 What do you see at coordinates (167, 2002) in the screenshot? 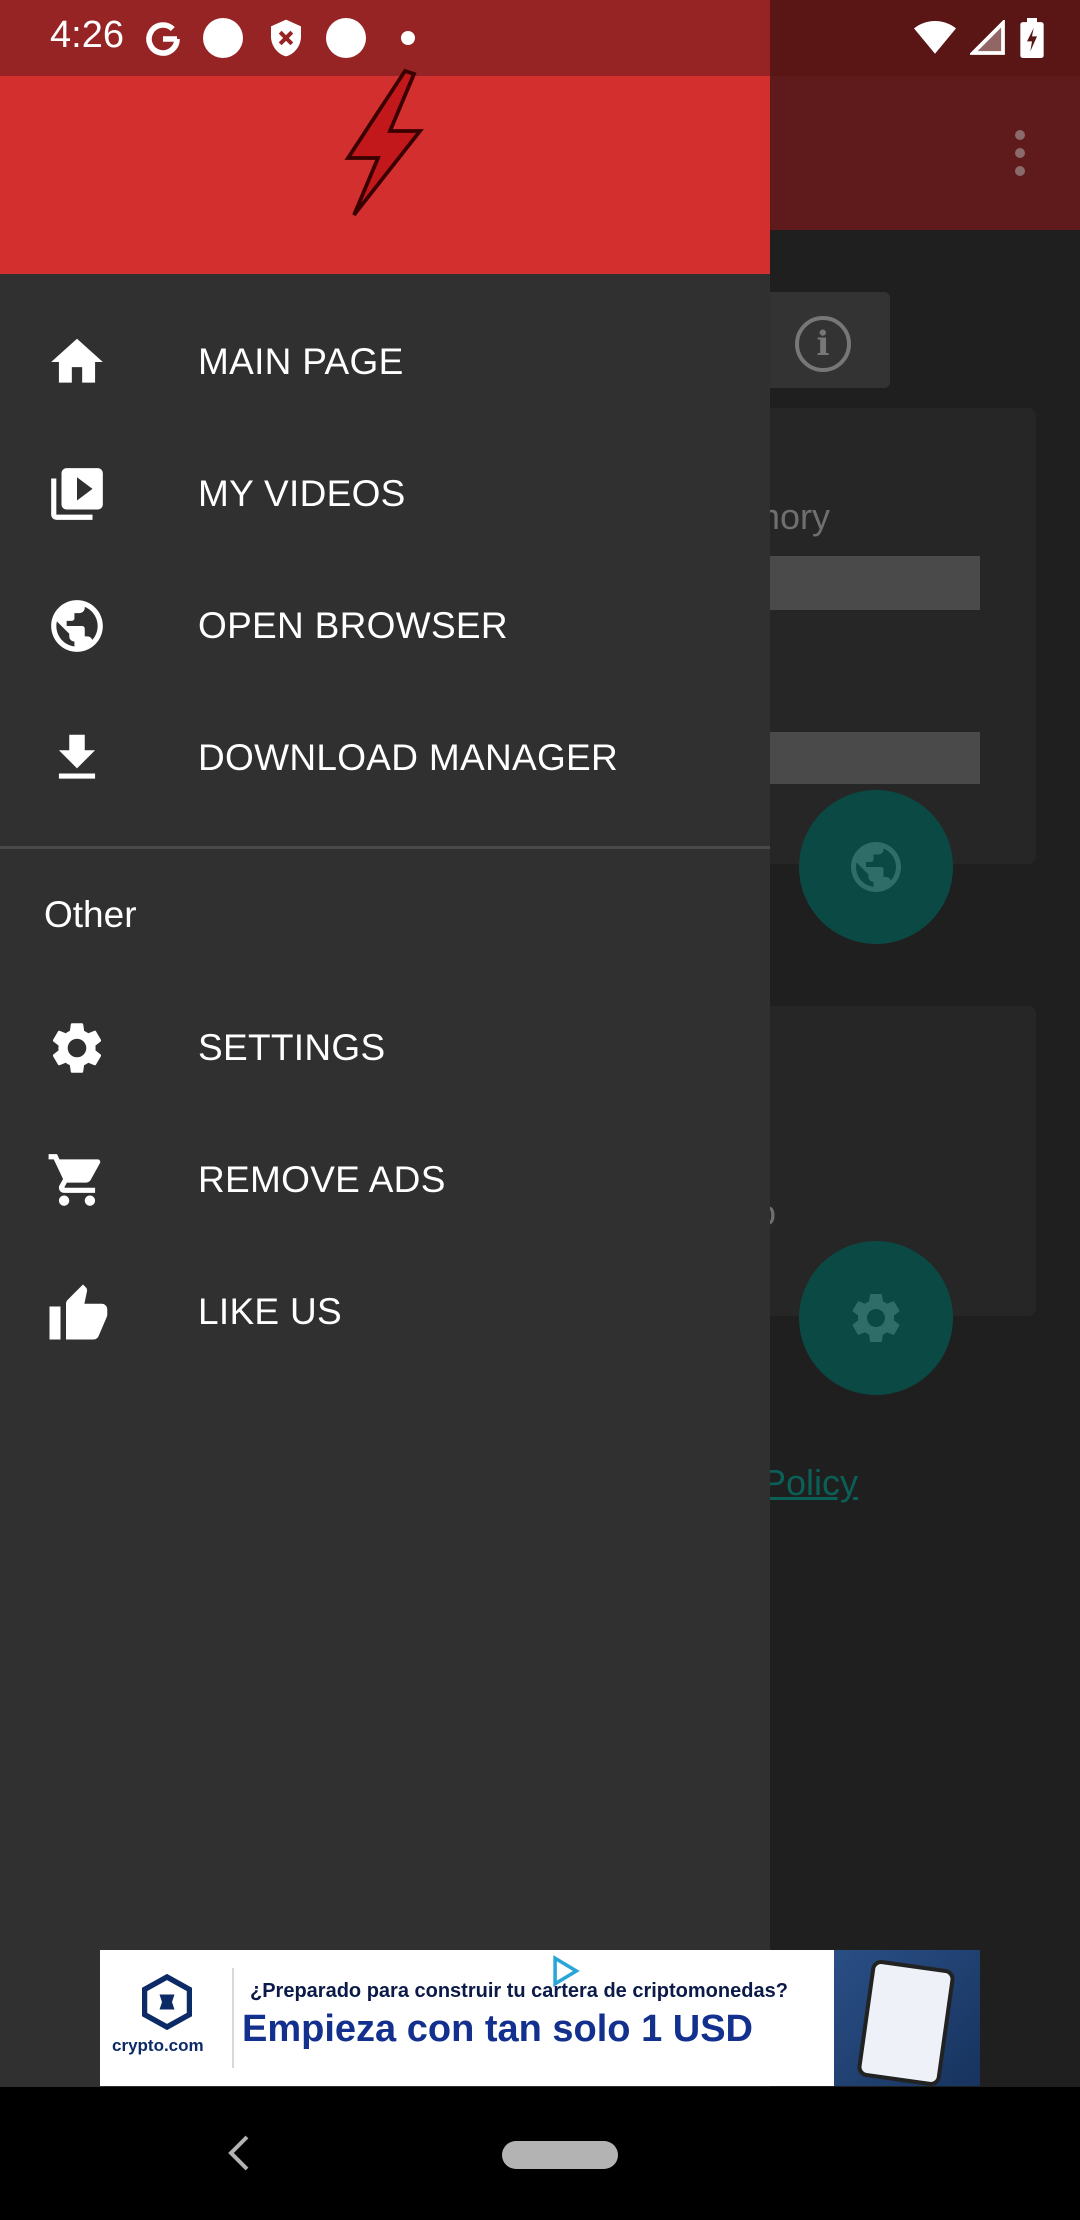
I see `crypto-logo-icon` at bounding box center [167, 2002].